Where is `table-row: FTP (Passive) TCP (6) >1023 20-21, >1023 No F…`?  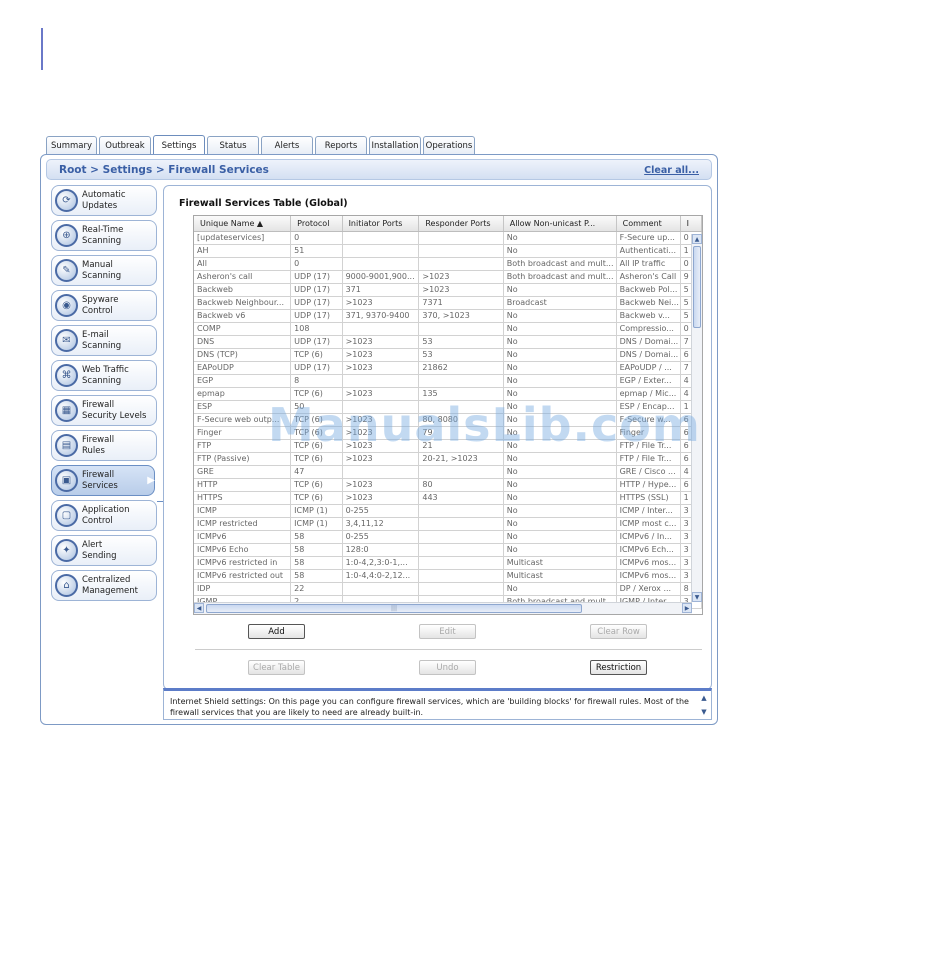 table-row: FTP (Passive) TCP (6) >1023 20-21, >1023 No F… is located at coordinates (448, 459).